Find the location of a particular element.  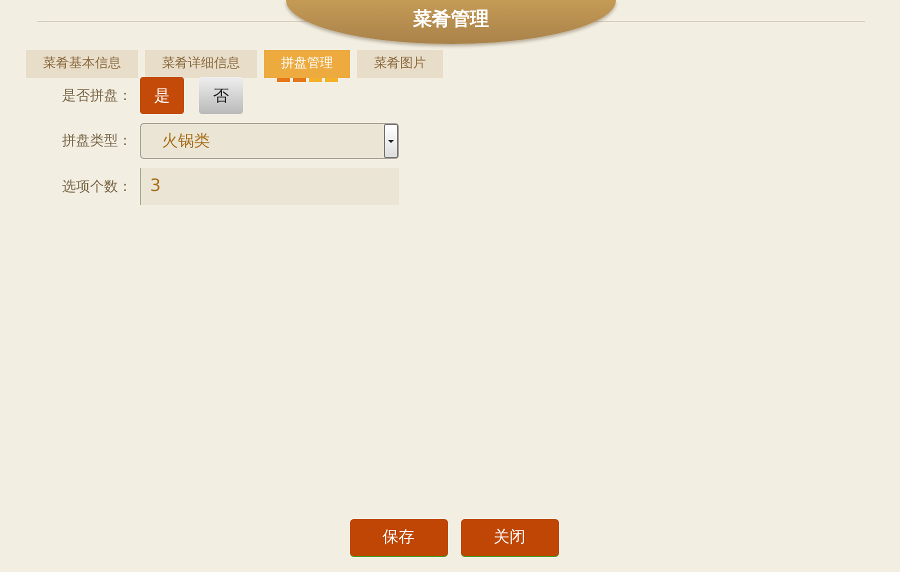

tab: 拼盘管理 is located at coordinates (307, 64).